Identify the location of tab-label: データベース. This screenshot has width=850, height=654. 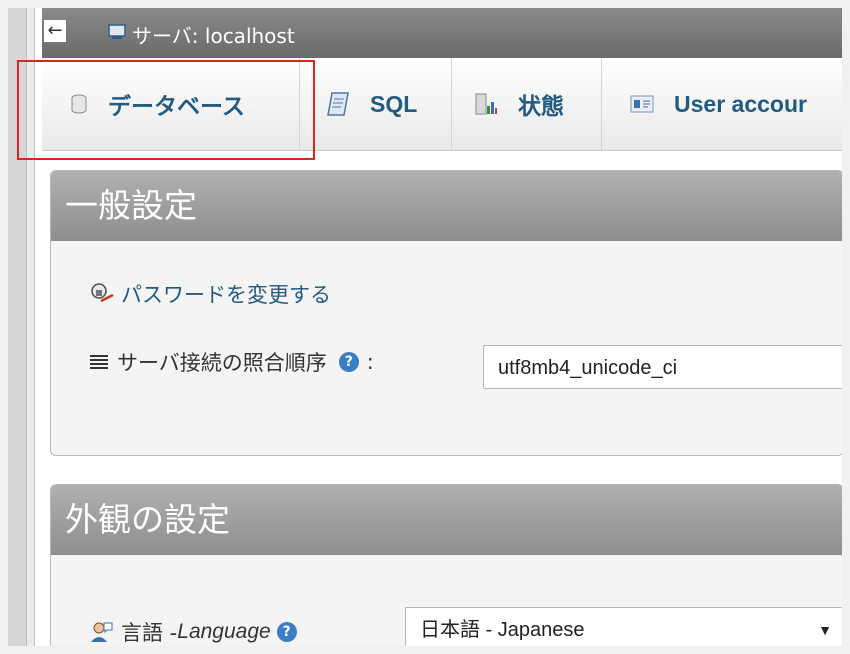
(176, 106).